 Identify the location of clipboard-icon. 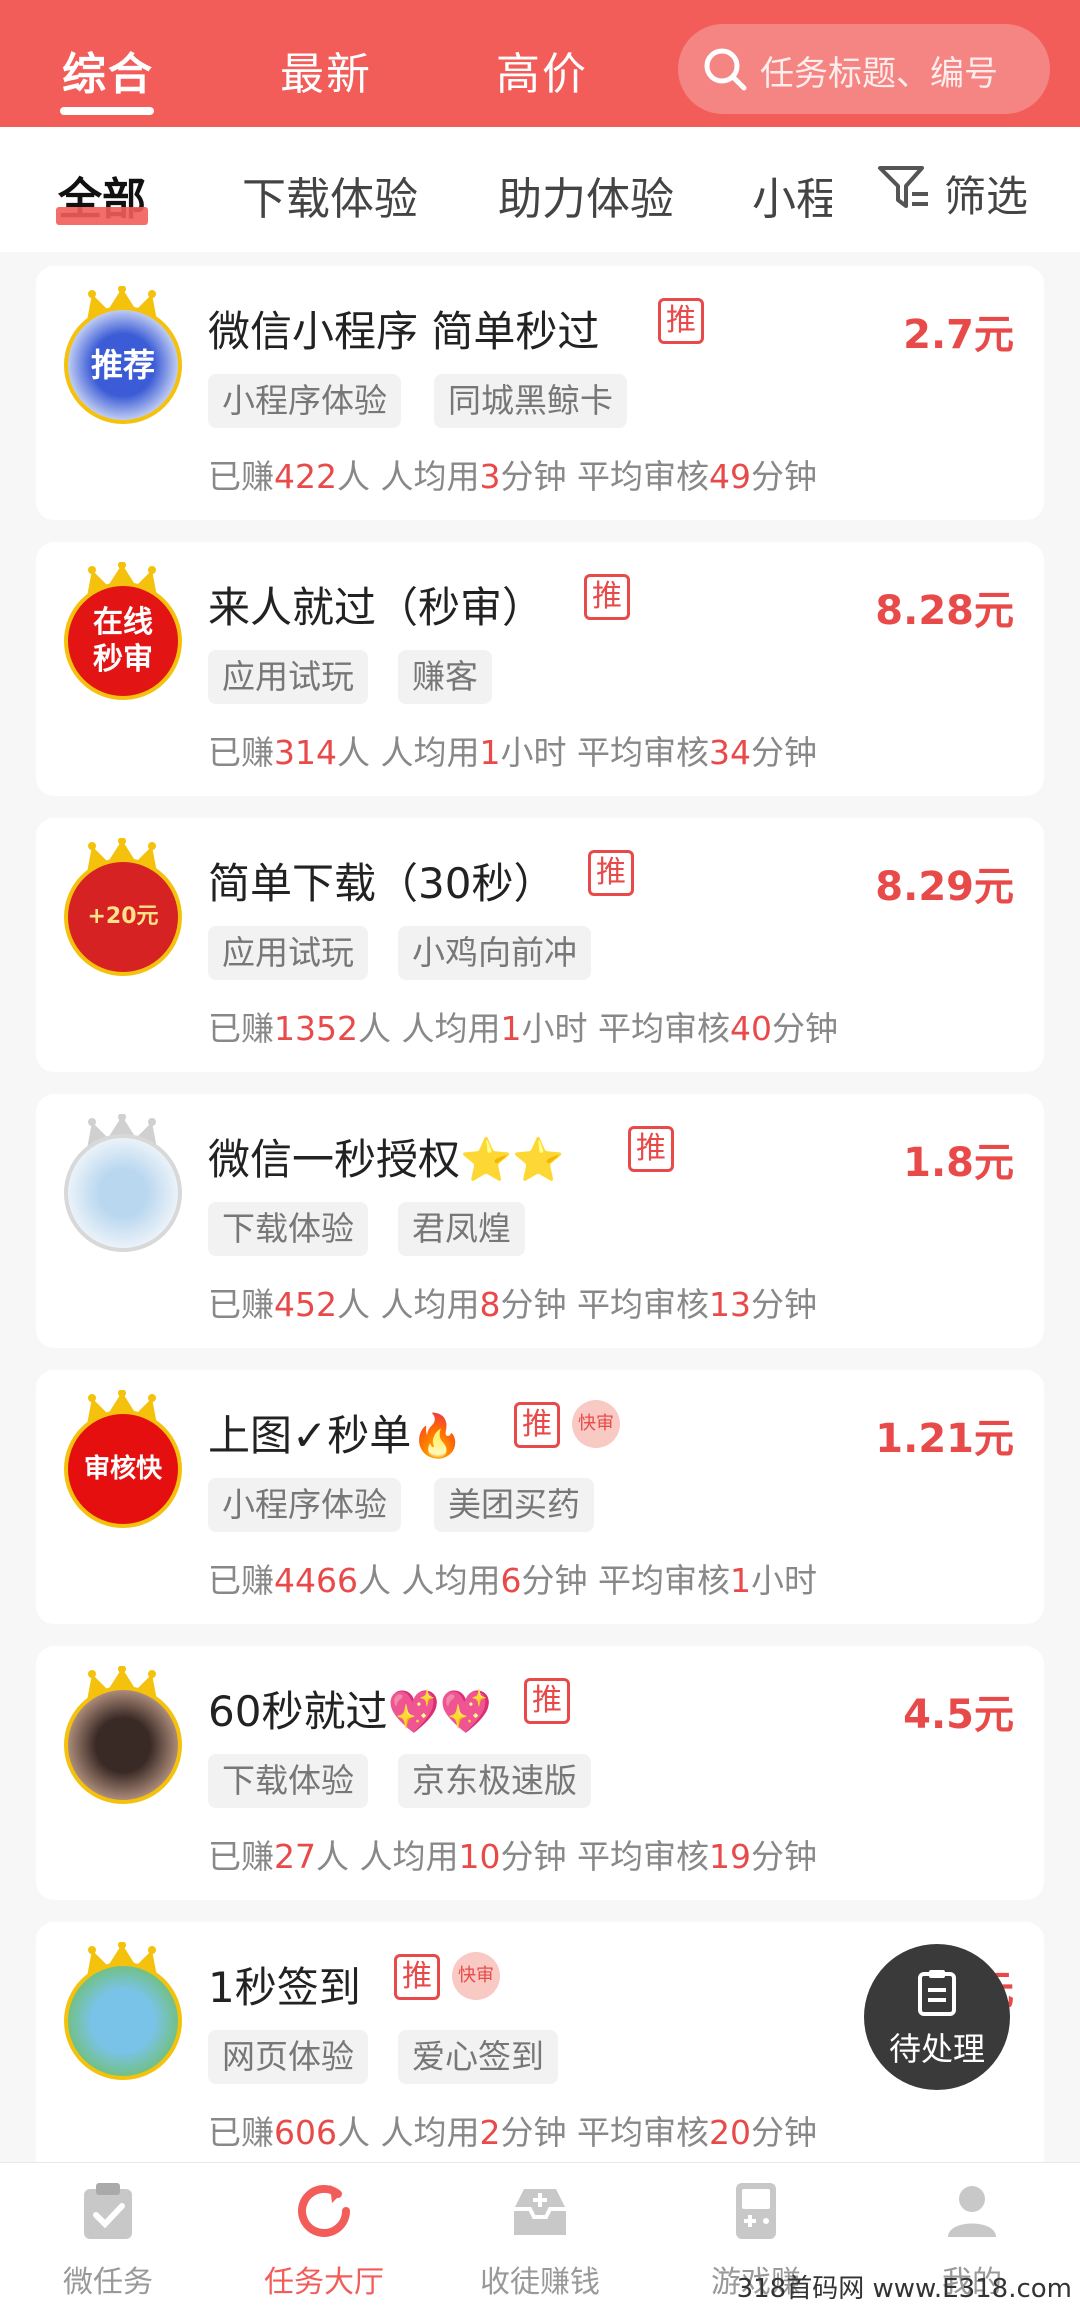
(937, 1993).